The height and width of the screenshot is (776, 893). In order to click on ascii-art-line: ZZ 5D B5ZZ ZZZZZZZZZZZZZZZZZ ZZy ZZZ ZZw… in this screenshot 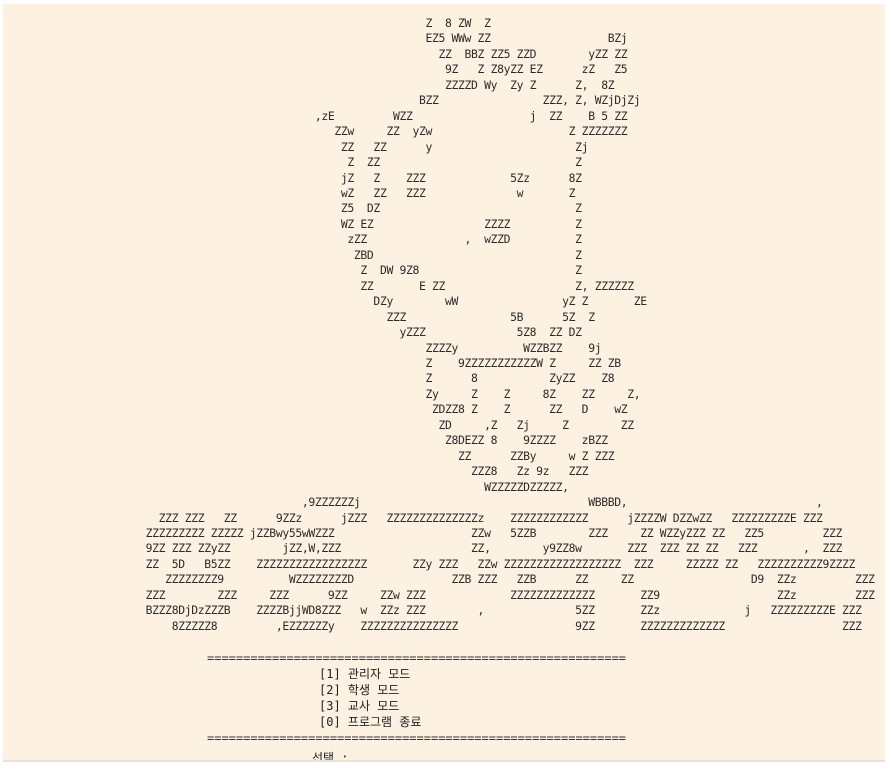, I will do `click(432, 563)`.